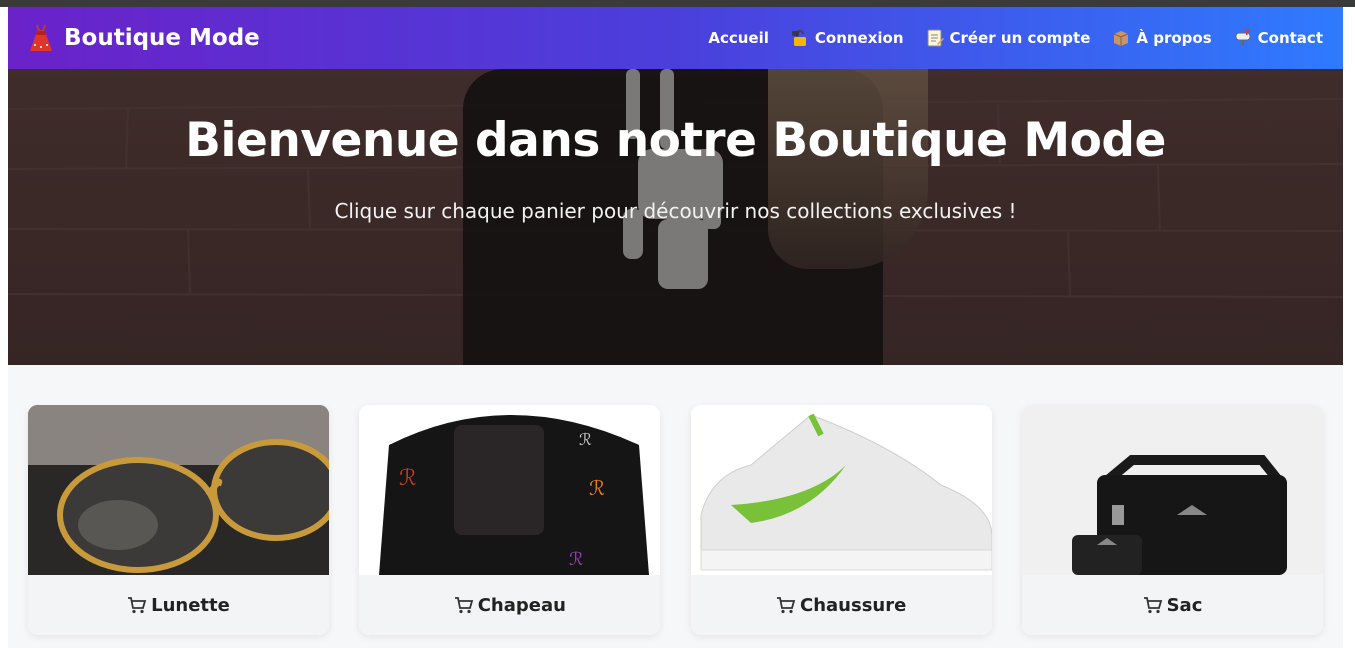  Describe the element at coordinates (1172, 490) in the screenshot. I see `product-image-sac` at that location.